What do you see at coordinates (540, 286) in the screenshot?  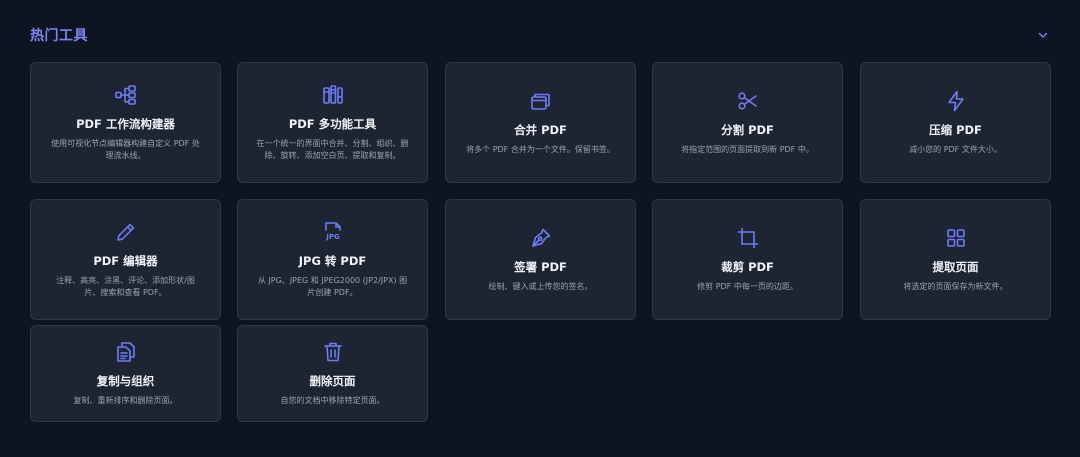 I see `tool-description: 绘制、键入或上传您的签名。` at bounding box center [540, 286].